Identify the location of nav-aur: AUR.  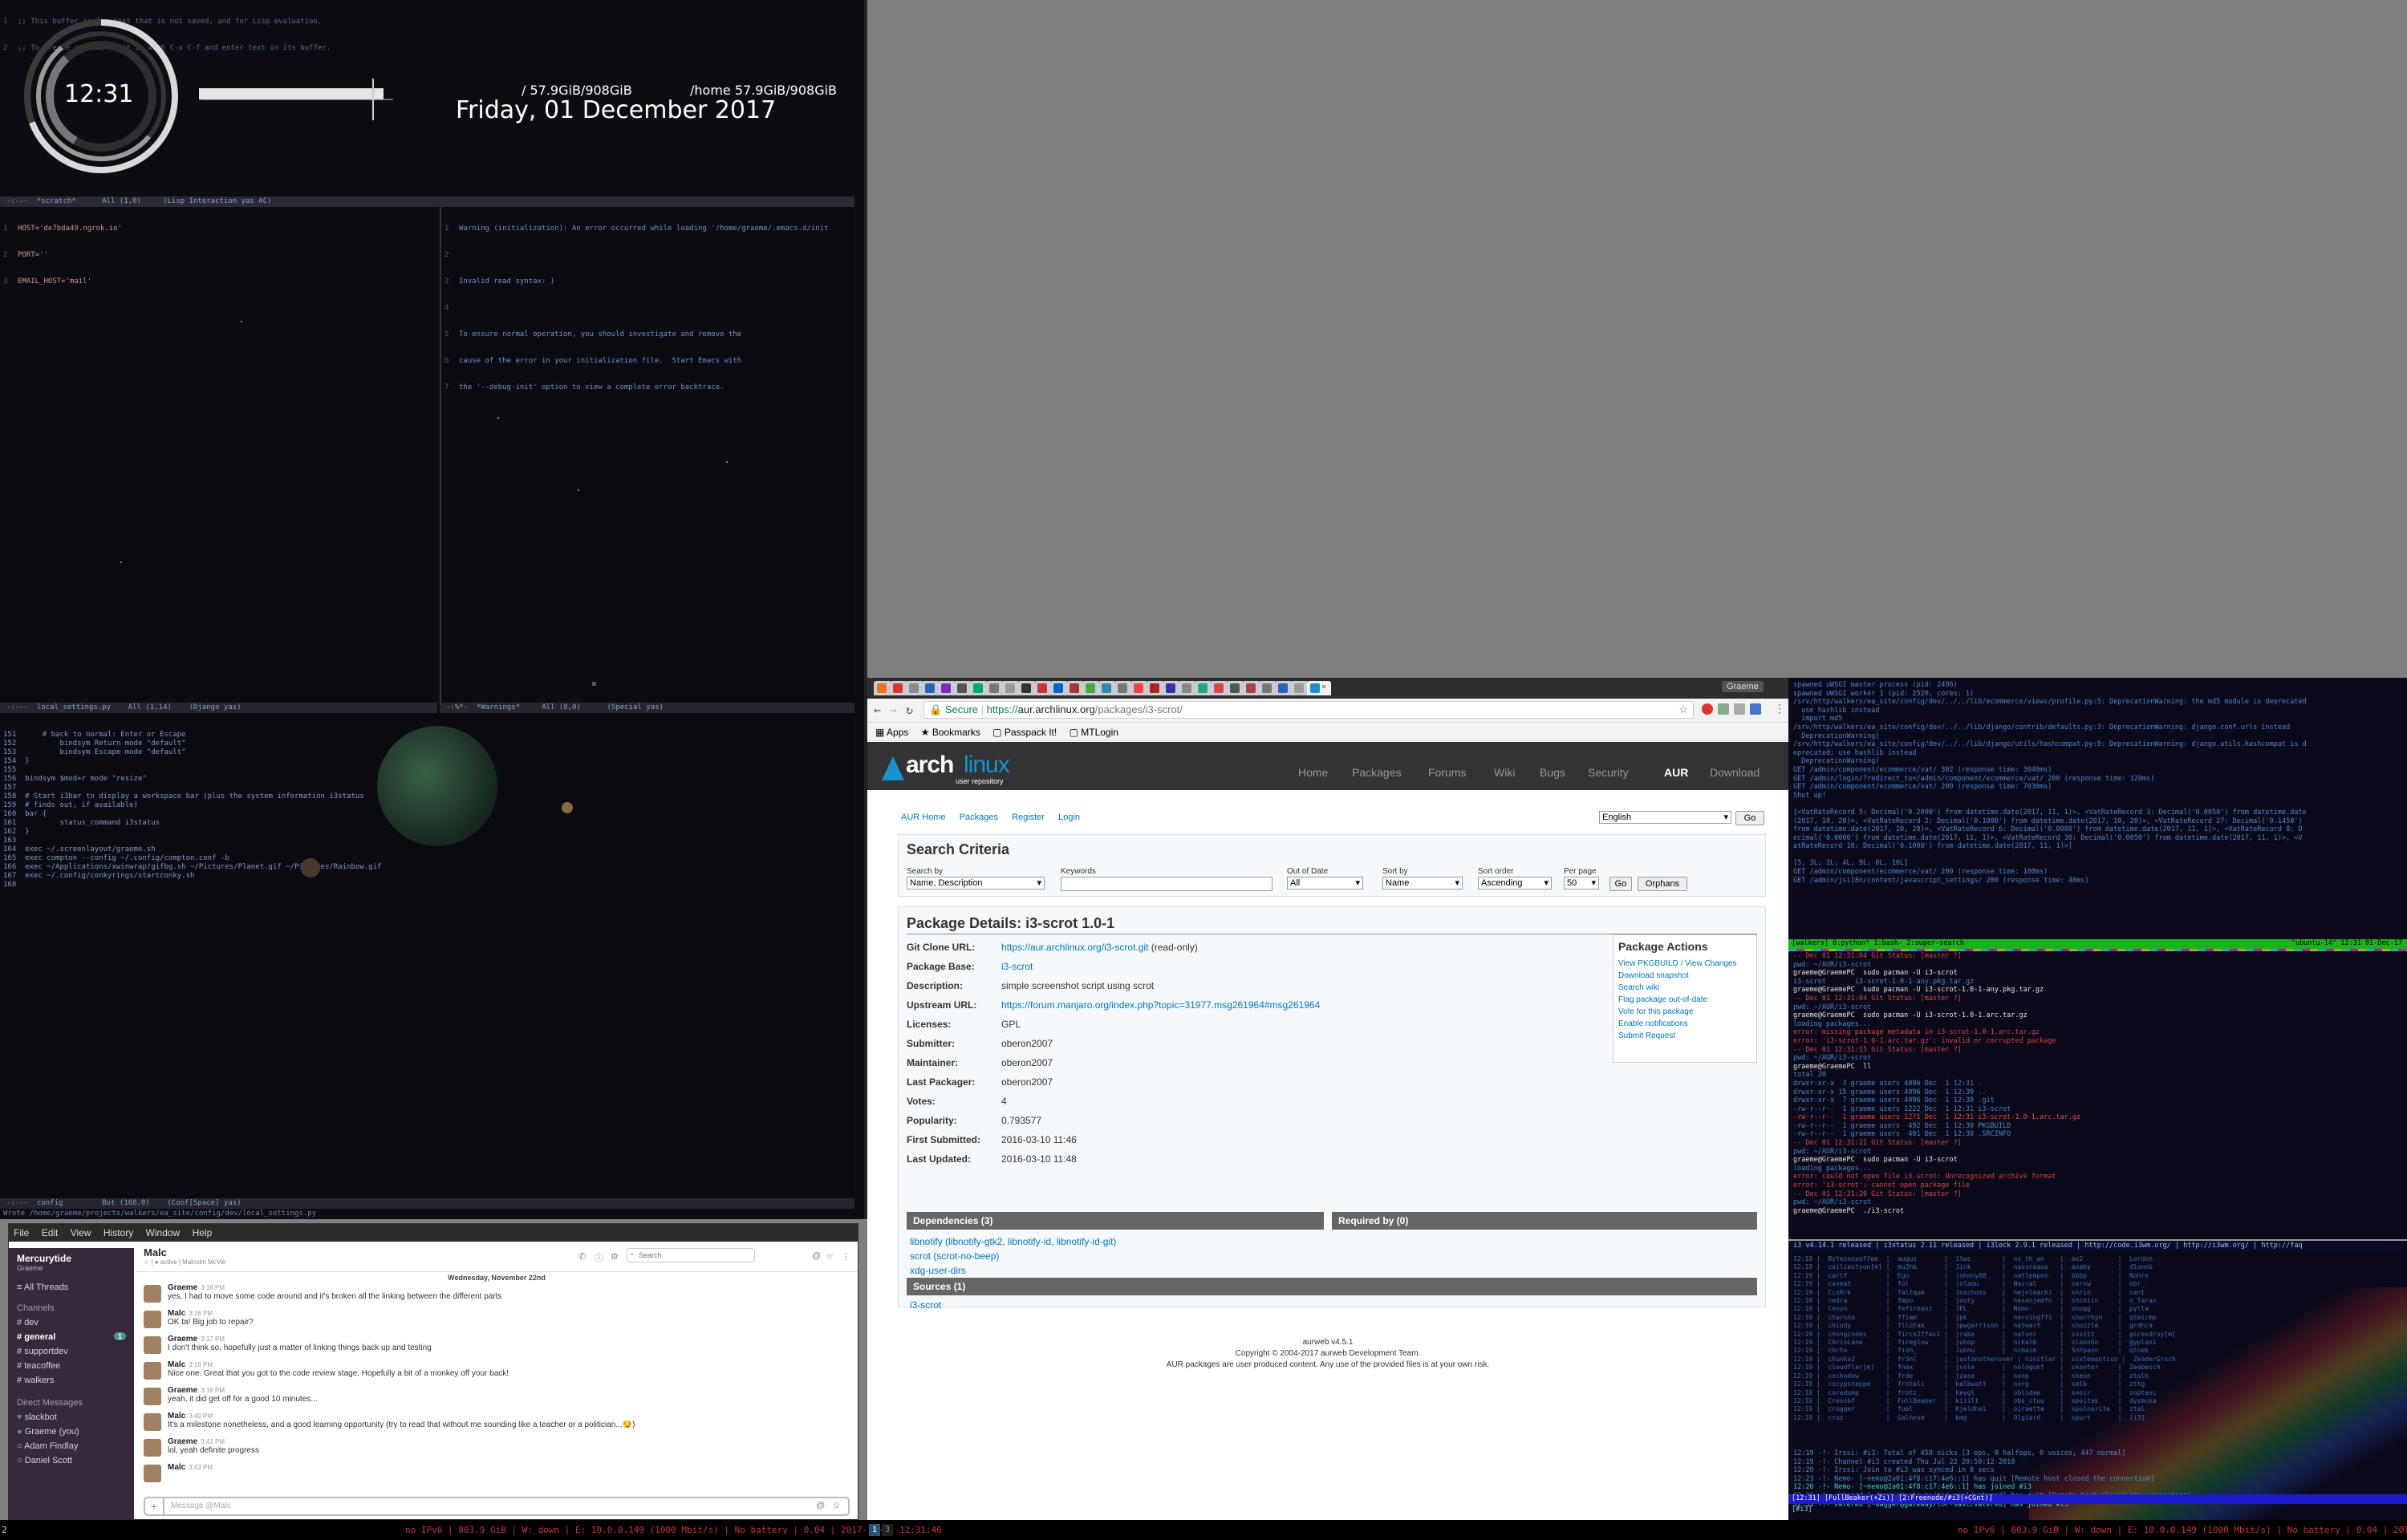
(1676, 772).